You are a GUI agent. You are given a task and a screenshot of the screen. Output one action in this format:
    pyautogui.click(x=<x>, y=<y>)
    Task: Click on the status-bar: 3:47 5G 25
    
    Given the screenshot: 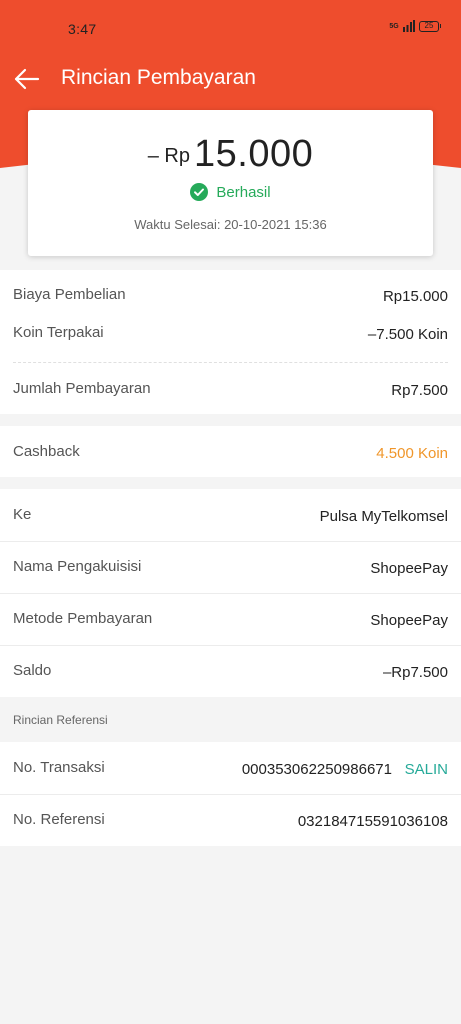 What is the action you would take?
    pyautogui.click(x=230, y=28)
    